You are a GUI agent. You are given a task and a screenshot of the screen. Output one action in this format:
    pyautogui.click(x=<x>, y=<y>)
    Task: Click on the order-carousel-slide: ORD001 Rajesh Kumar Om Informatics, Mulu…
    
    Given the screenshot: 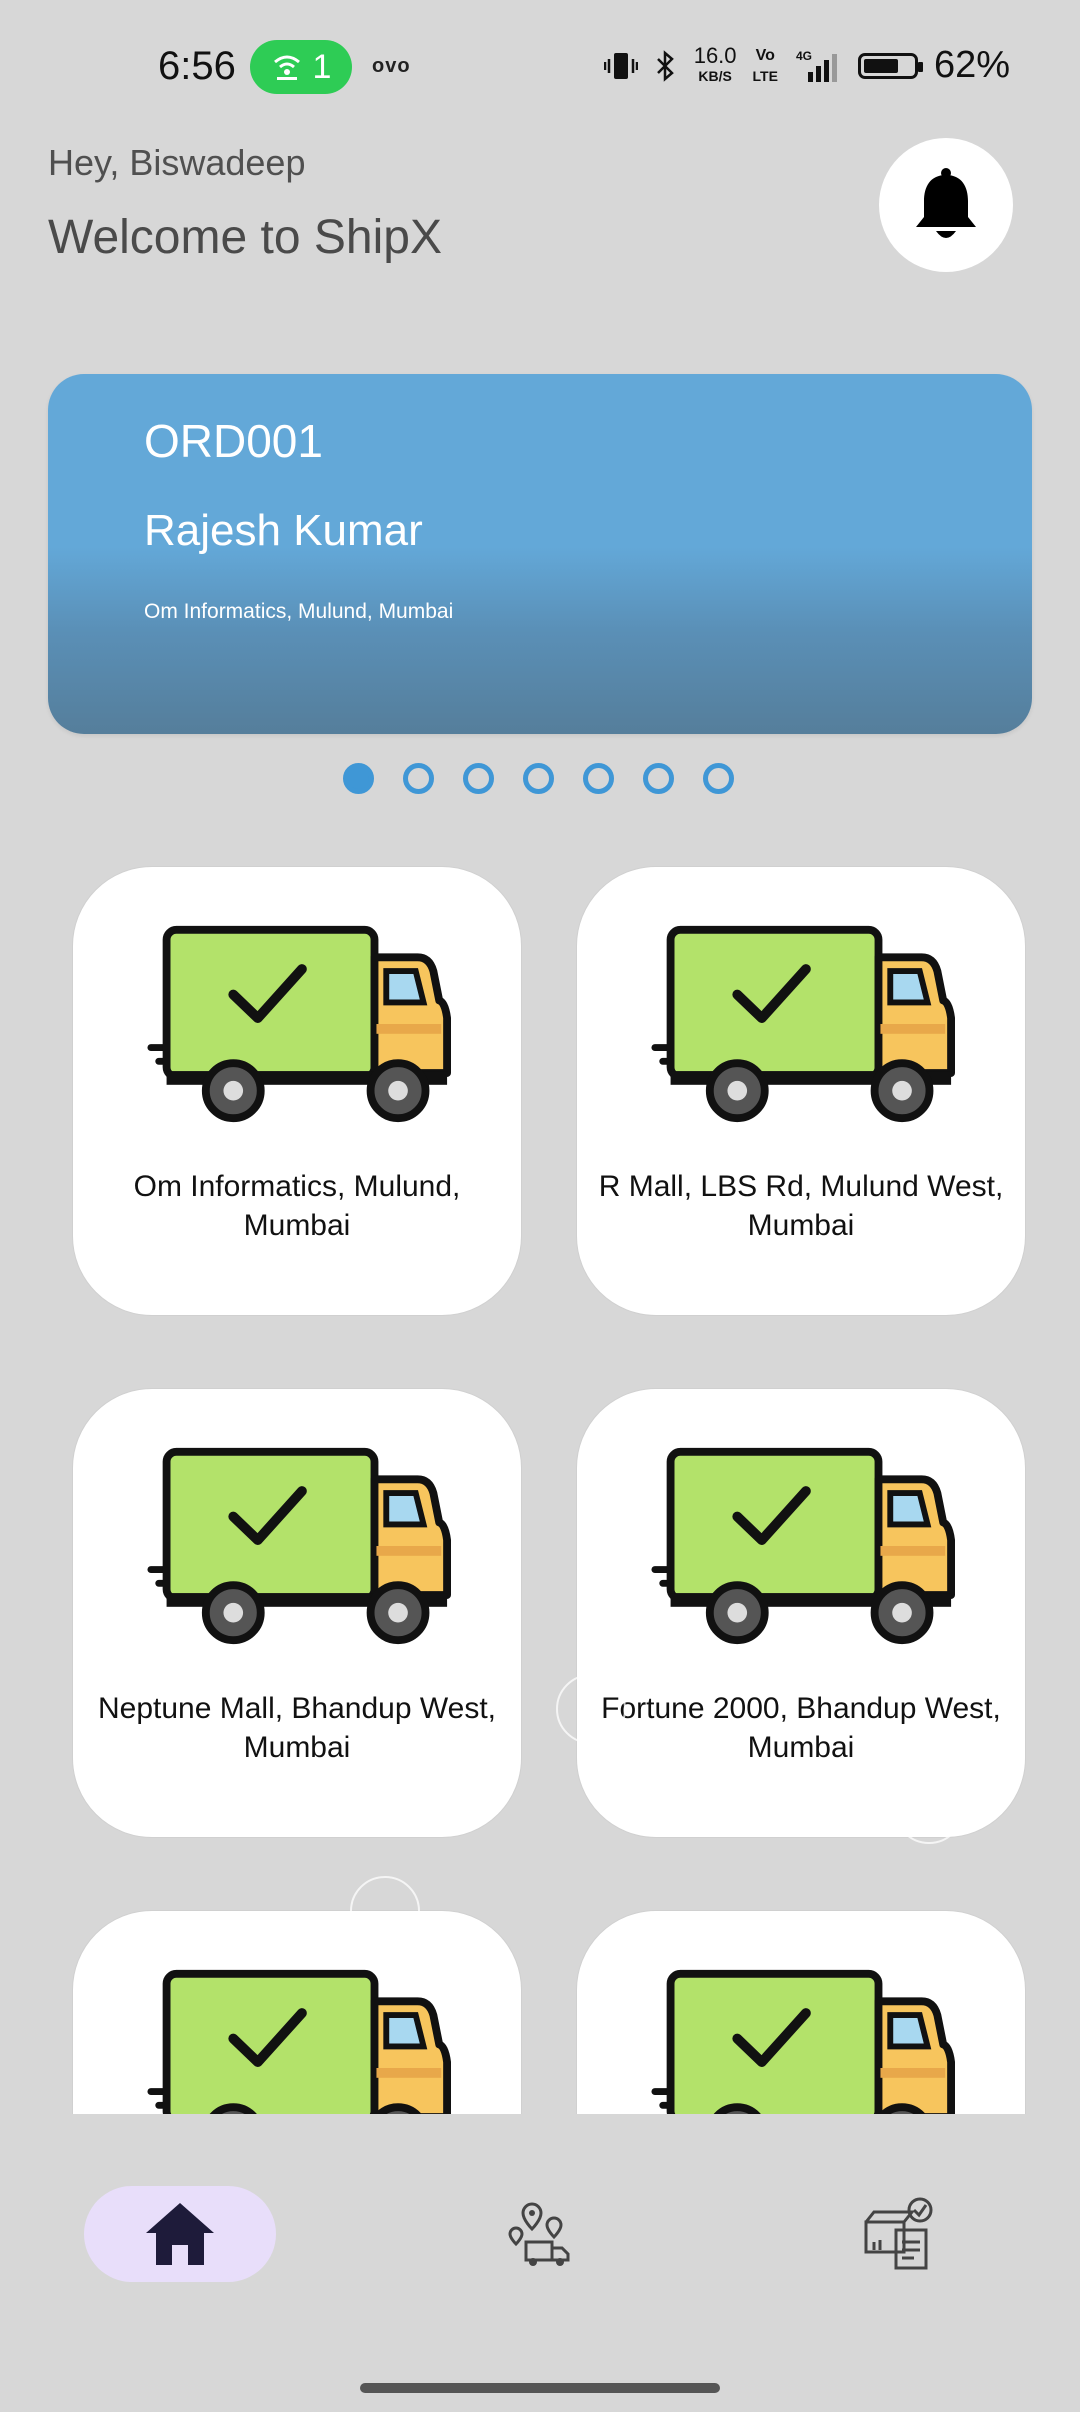 What is the action you would take?
    pyautogui.click(x=540, y=554)
    